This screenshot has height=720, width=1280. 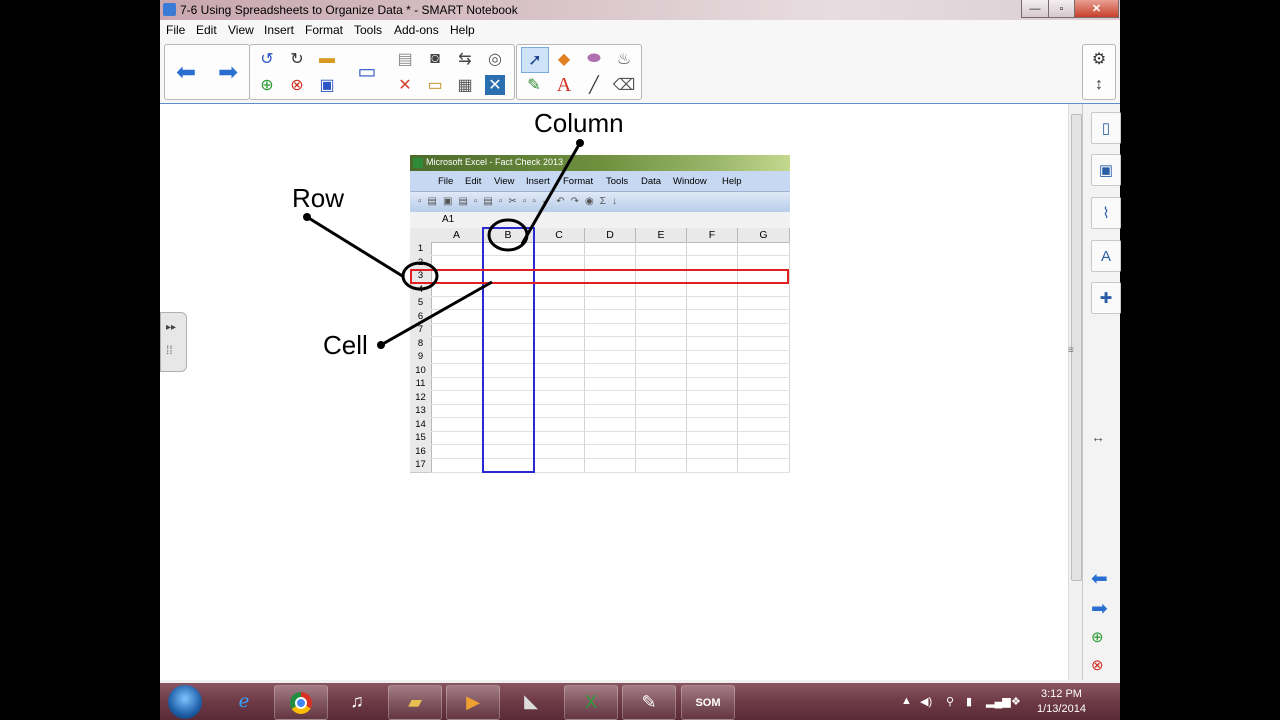 What do you see at coordinates (381, 345) in the screenshot?
I see `cell-arrow-dot` at bounding box center [381, 345].